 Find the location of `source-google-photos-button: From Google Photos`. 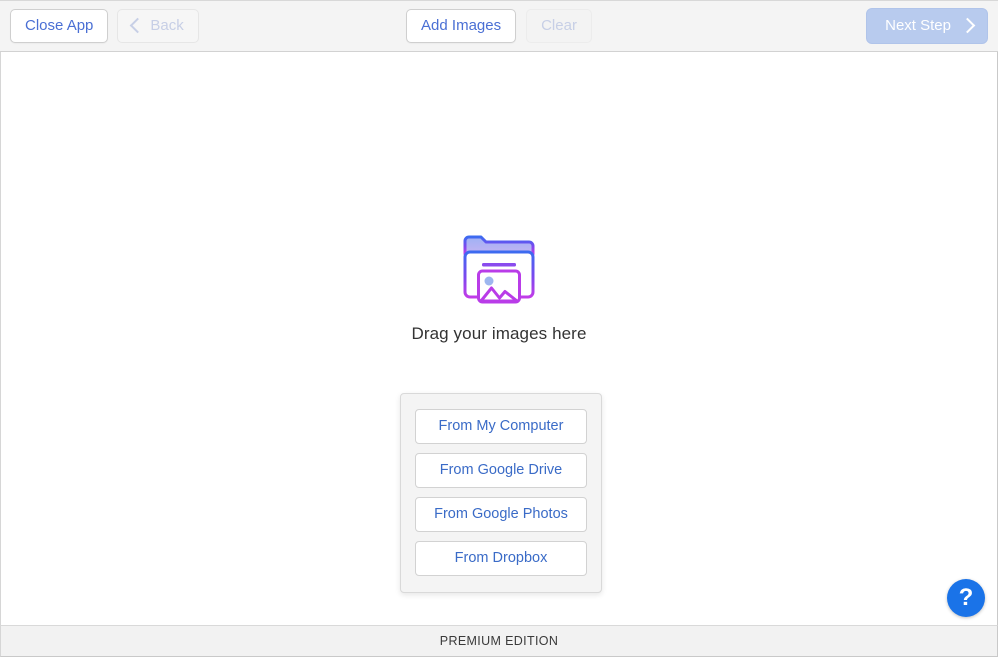

source-google-photos-button: From Google Photos is located at coordinates (501, 514).